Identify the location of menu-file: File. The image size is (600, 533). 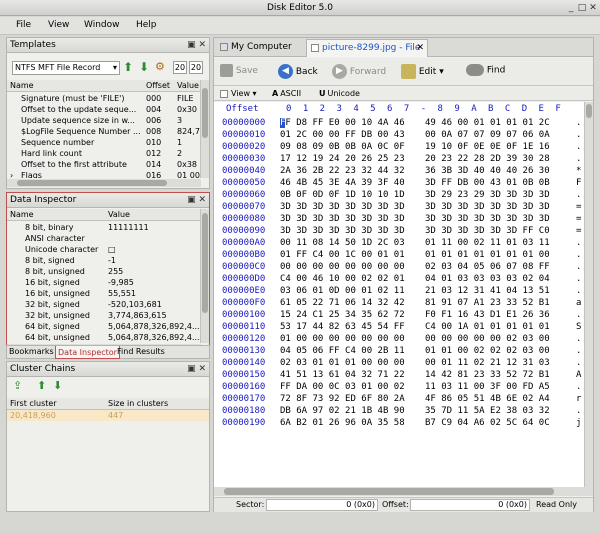
(23, 25).